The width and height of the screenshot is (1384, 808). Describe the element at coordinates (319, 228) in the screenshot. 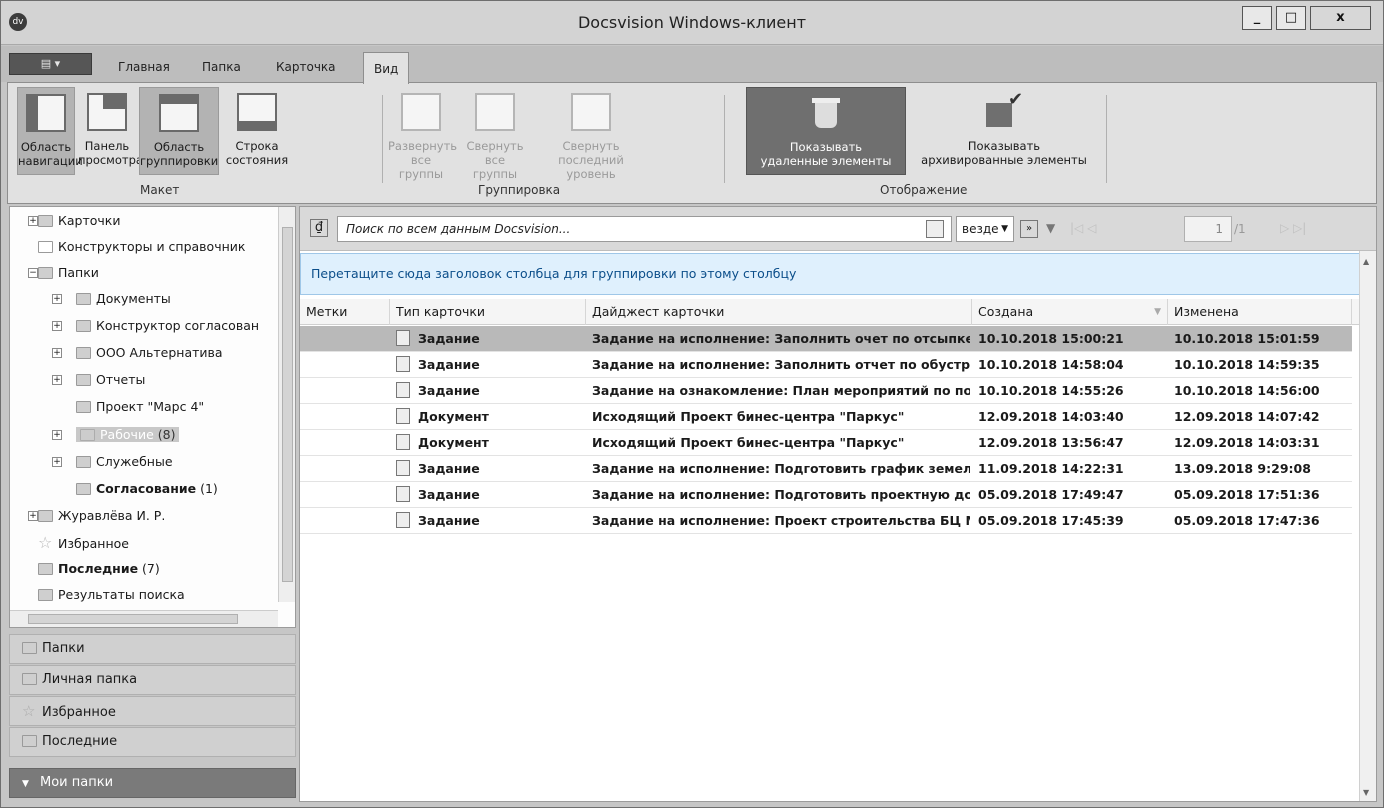

I see `search-mode-icon: ₫` at that location.